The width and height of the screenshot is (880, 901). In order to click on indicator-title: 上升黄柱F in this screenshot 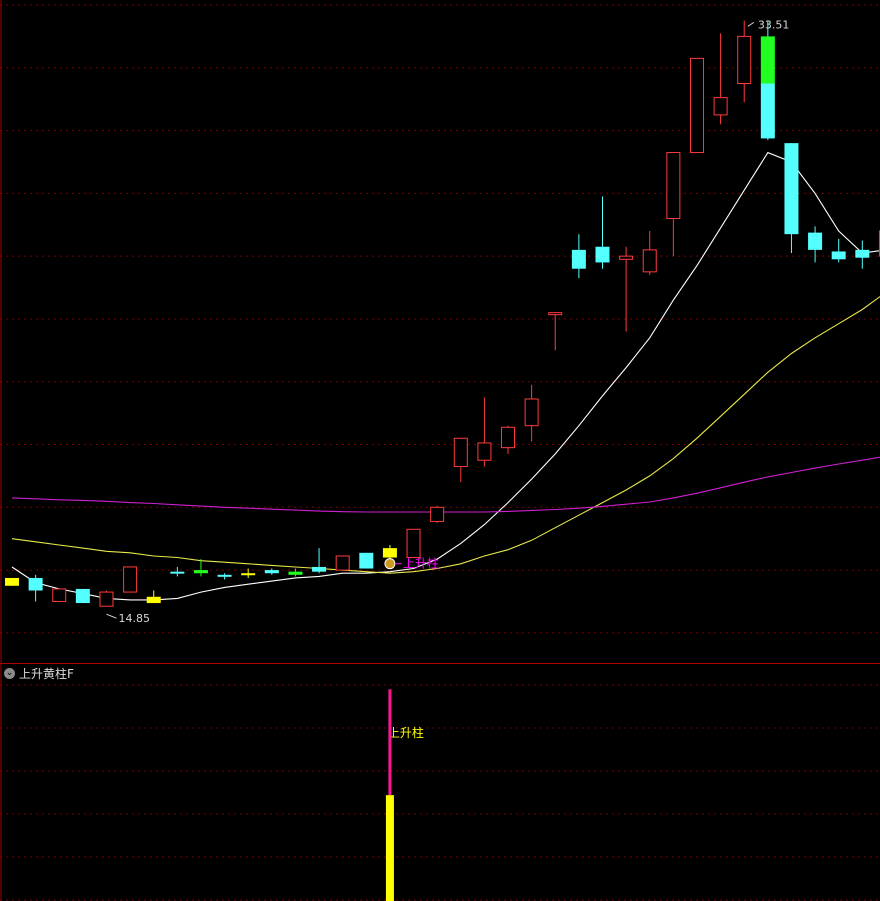, I will do `click(46, 673)`.